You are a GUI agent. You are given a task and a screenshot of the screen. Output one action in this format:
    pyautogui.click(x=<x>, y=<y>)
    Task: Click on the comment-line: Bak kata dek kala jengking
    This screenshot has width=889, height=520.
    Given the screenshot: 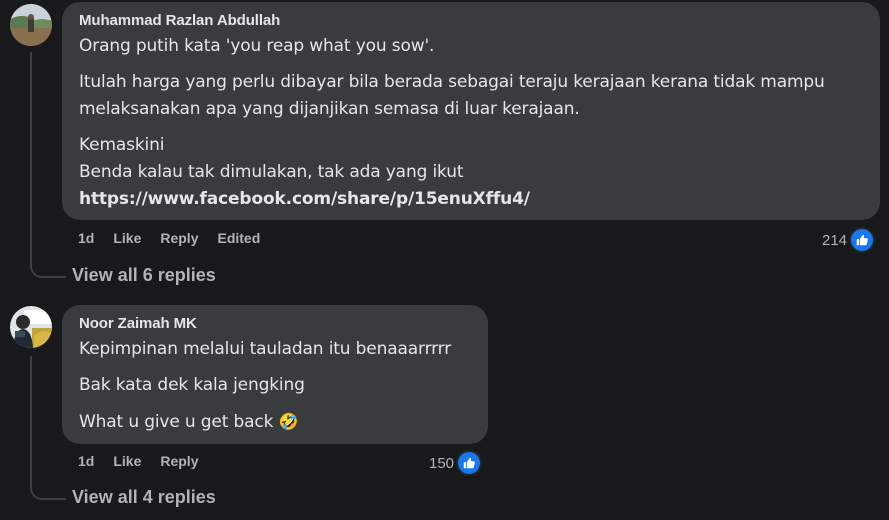 What is the action you would take?
    pyautogui.click(x=192, y=385)
    